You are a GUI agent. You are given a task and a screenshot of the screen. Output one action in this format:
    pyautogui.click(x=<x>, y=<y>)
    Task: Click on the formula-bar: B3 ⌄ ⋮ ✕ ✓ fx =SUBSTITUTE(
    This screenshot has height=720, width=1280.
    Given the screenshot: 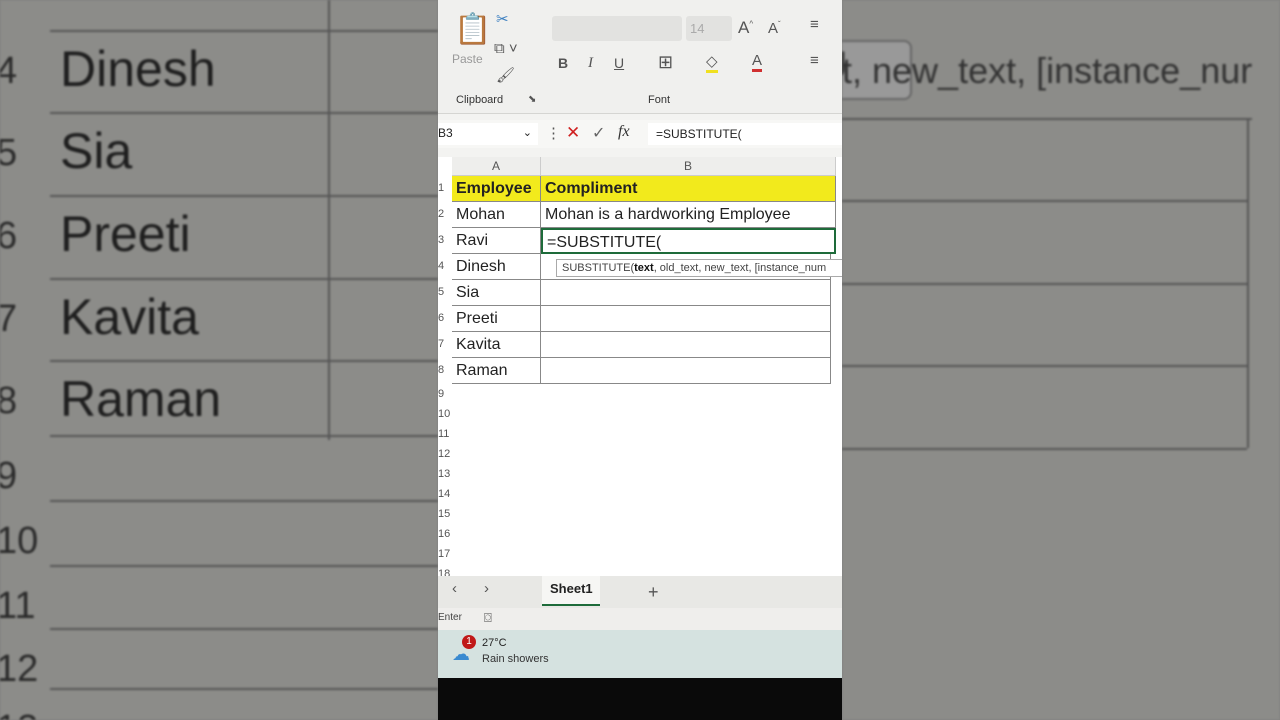 What is the action you would take?
    pyautogui.click(x=640, y=134)
    